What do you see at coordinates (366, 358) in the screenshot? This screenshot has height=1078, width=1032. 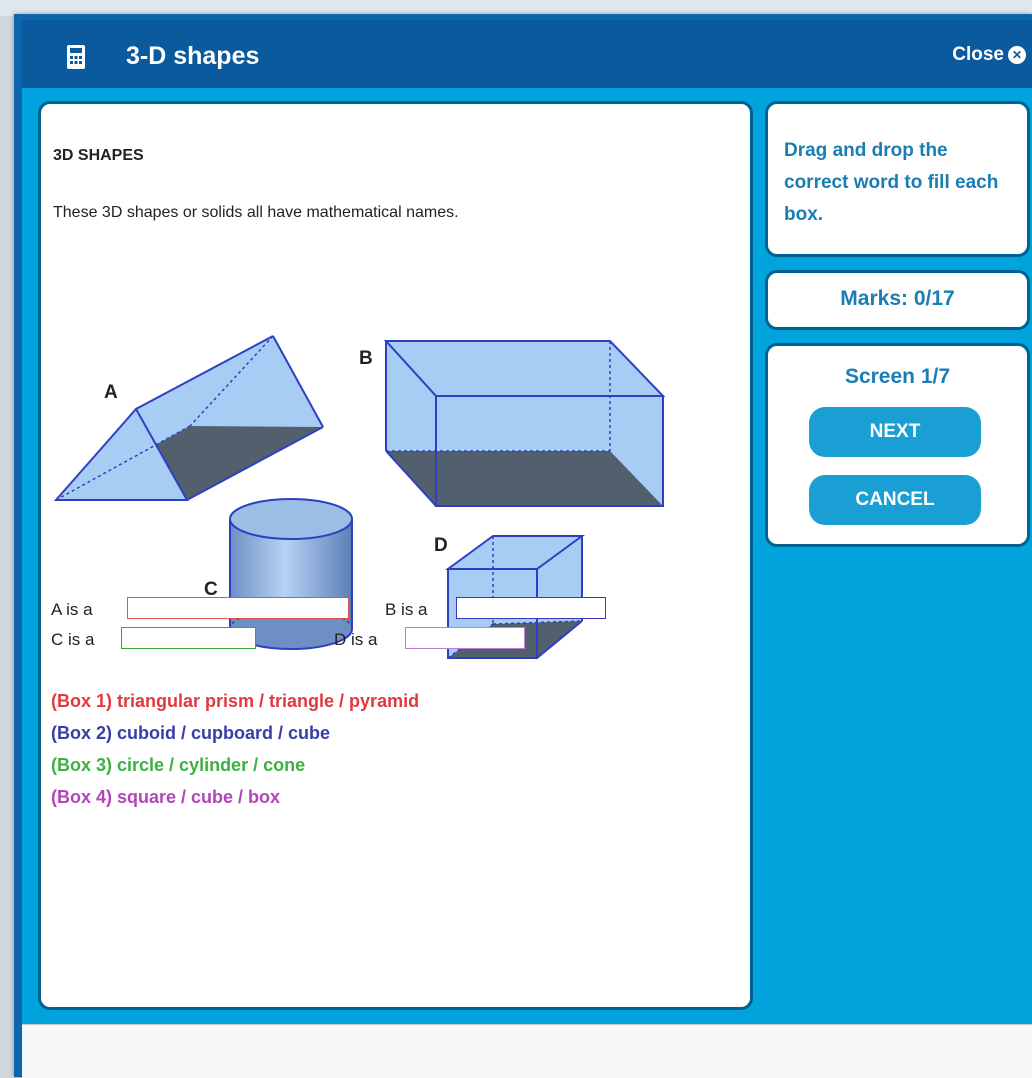 I see `shape-label-b: B` at bounding box center [366, 358].